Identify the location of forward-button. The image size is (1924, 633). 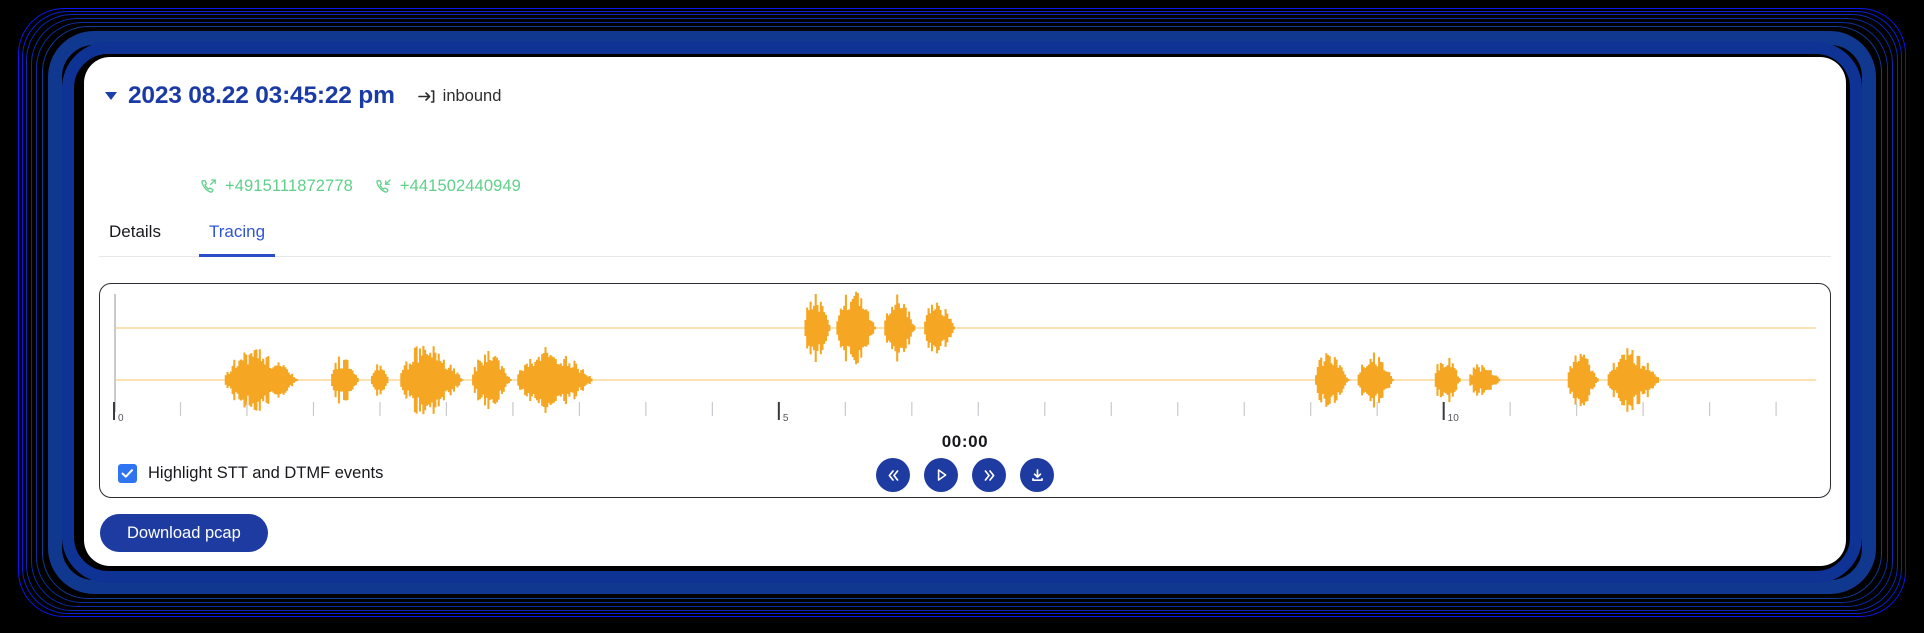
(989, 475).